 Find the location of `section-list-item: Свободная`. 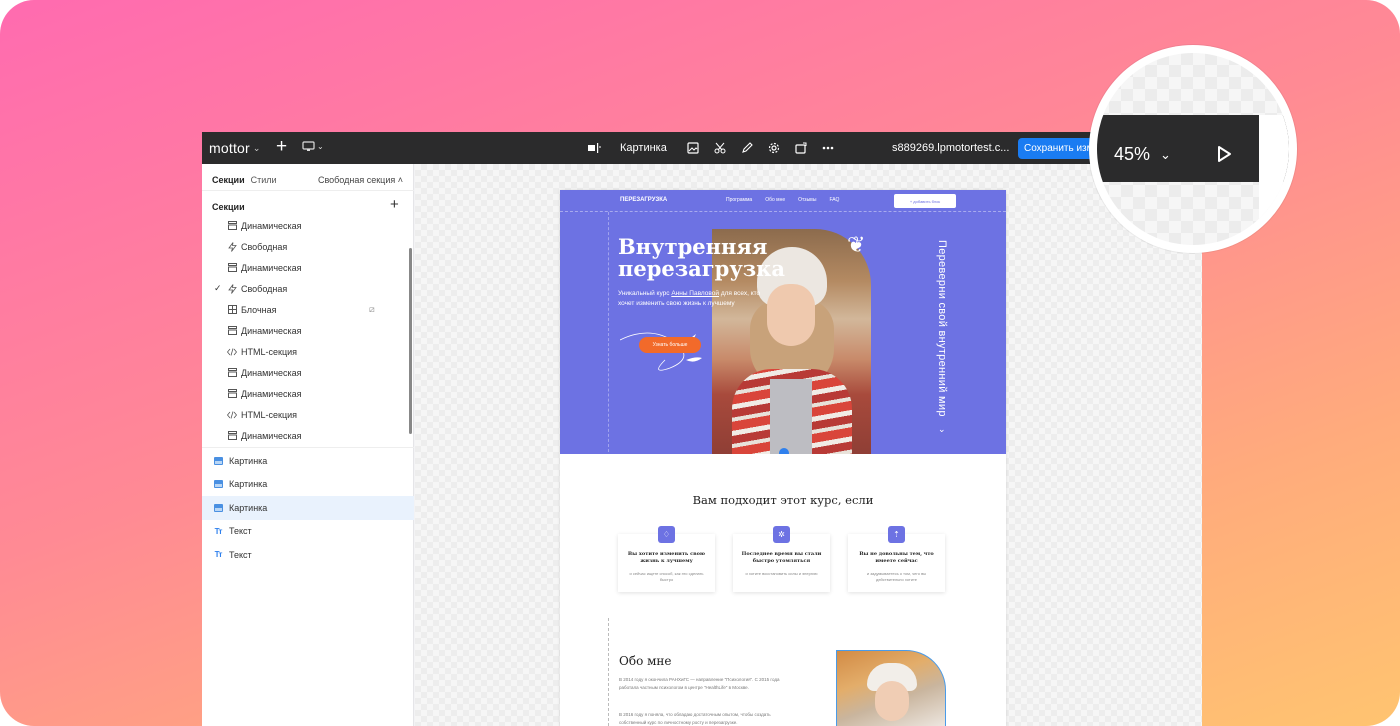

section-list-item: Свободная is located at coordinates (308, 246).